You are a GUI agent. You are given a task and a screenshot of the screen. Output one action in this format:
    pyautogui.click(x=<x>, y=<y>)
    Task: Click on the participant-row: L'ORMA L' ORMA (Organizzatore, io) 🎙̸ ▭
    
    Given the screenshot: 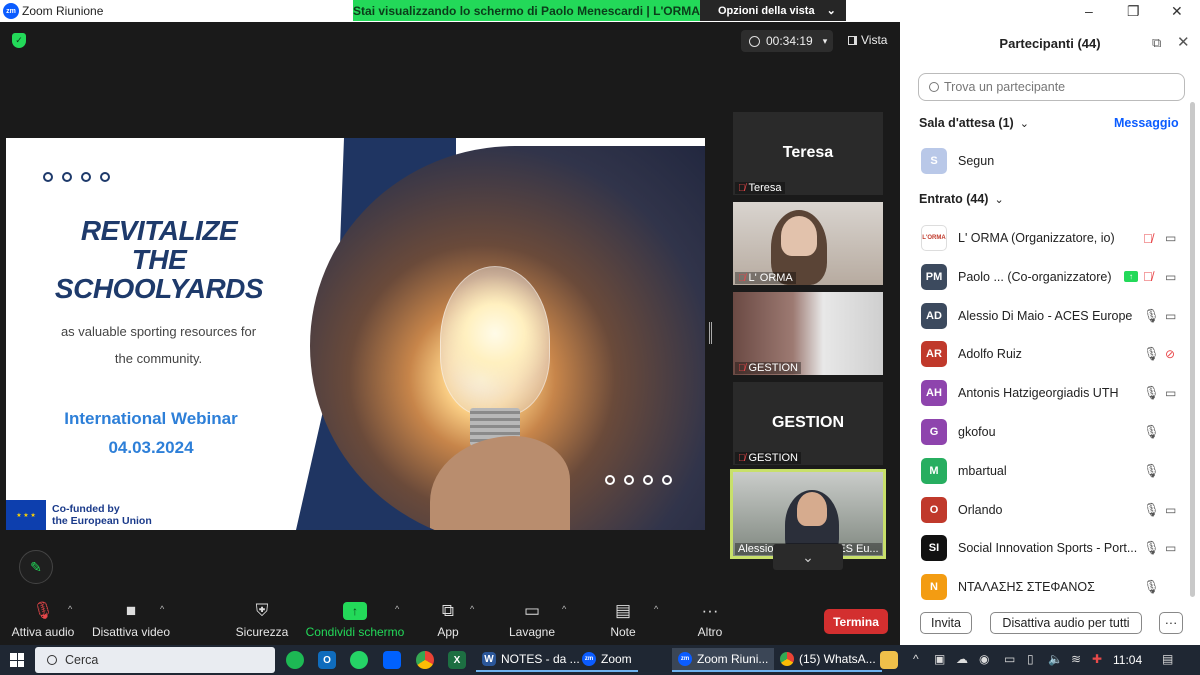 What is the action you would take?
    pyautogui.click(x=1051, y=238)
    